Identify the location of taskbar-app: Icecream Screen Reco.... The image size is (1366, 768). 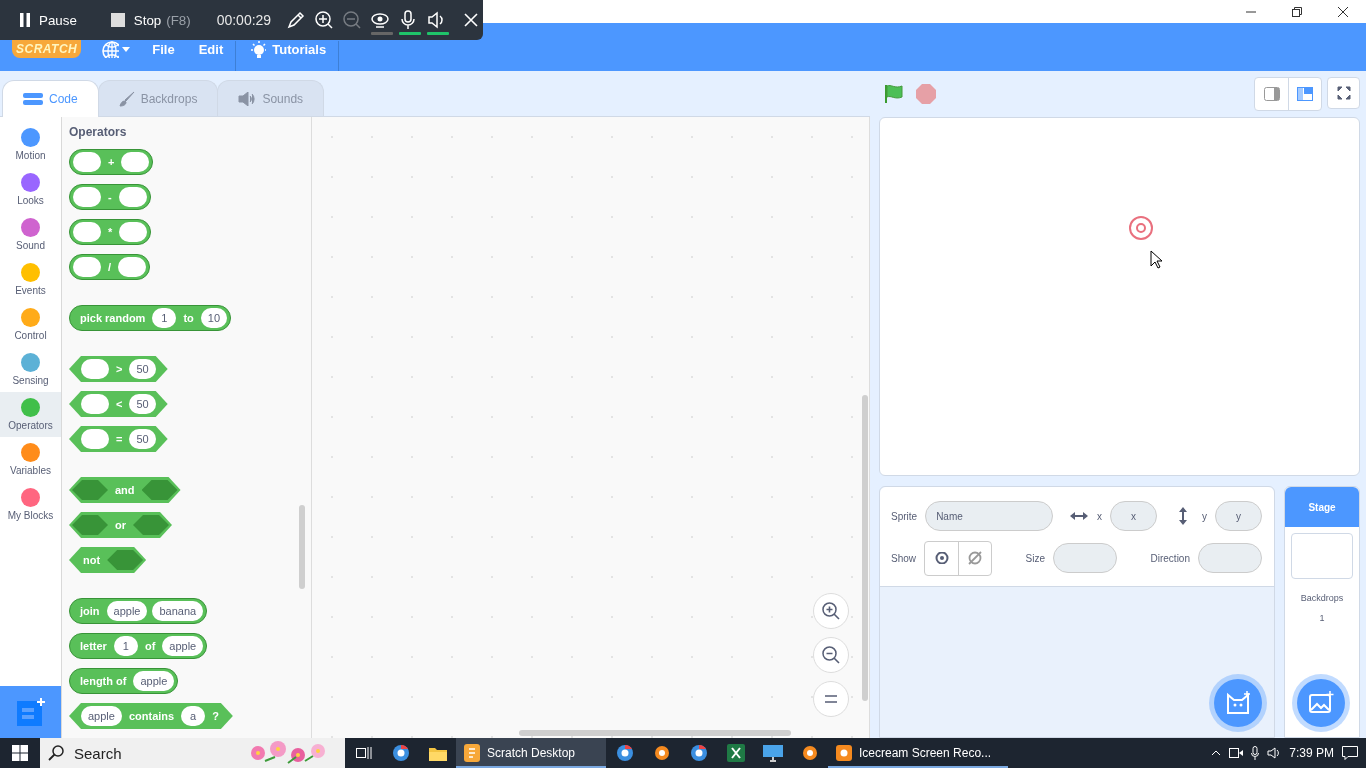
(918, 753).